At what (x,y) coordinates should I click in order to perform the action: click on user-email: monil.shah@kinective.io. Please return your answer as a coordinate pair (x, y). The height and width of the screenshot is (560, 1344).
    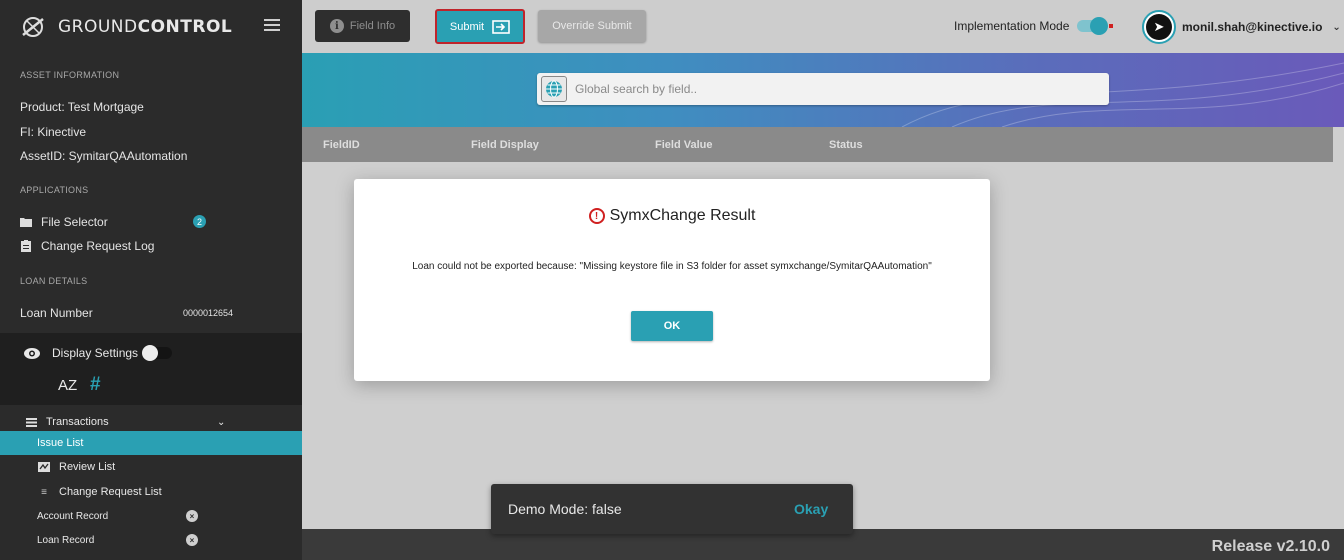
    Looking at the image, I should click on (1252, 27).